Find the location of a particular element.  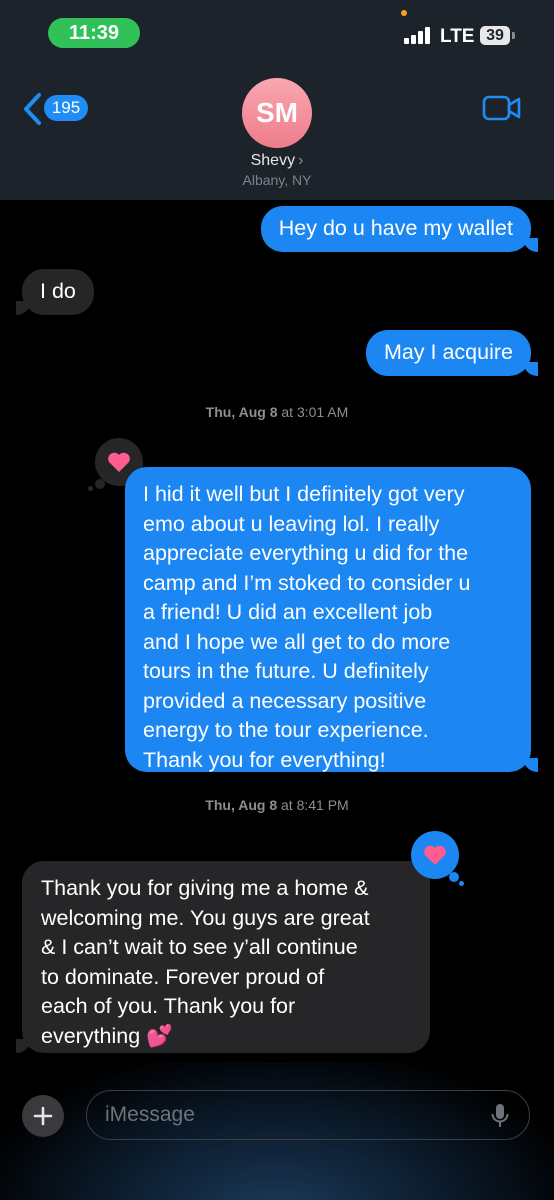

video-camera-icon is located at coordinates (502, 108).